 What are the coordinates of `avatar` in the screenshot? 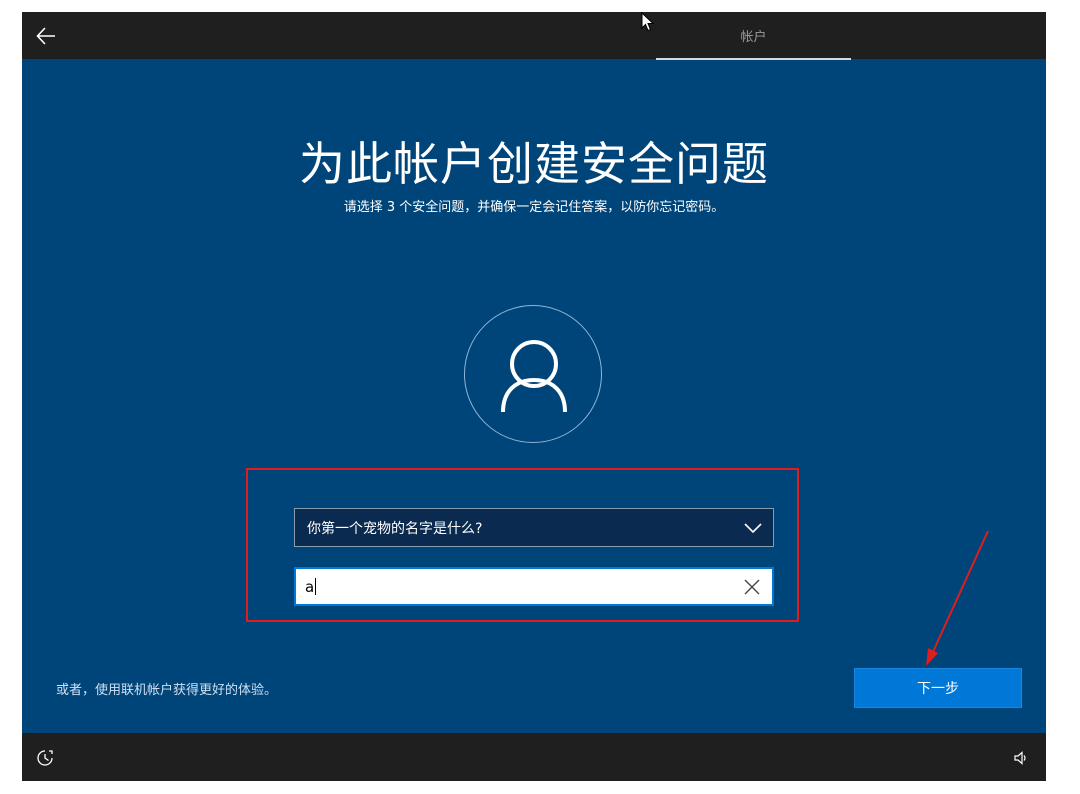 It's located at (533, 374).